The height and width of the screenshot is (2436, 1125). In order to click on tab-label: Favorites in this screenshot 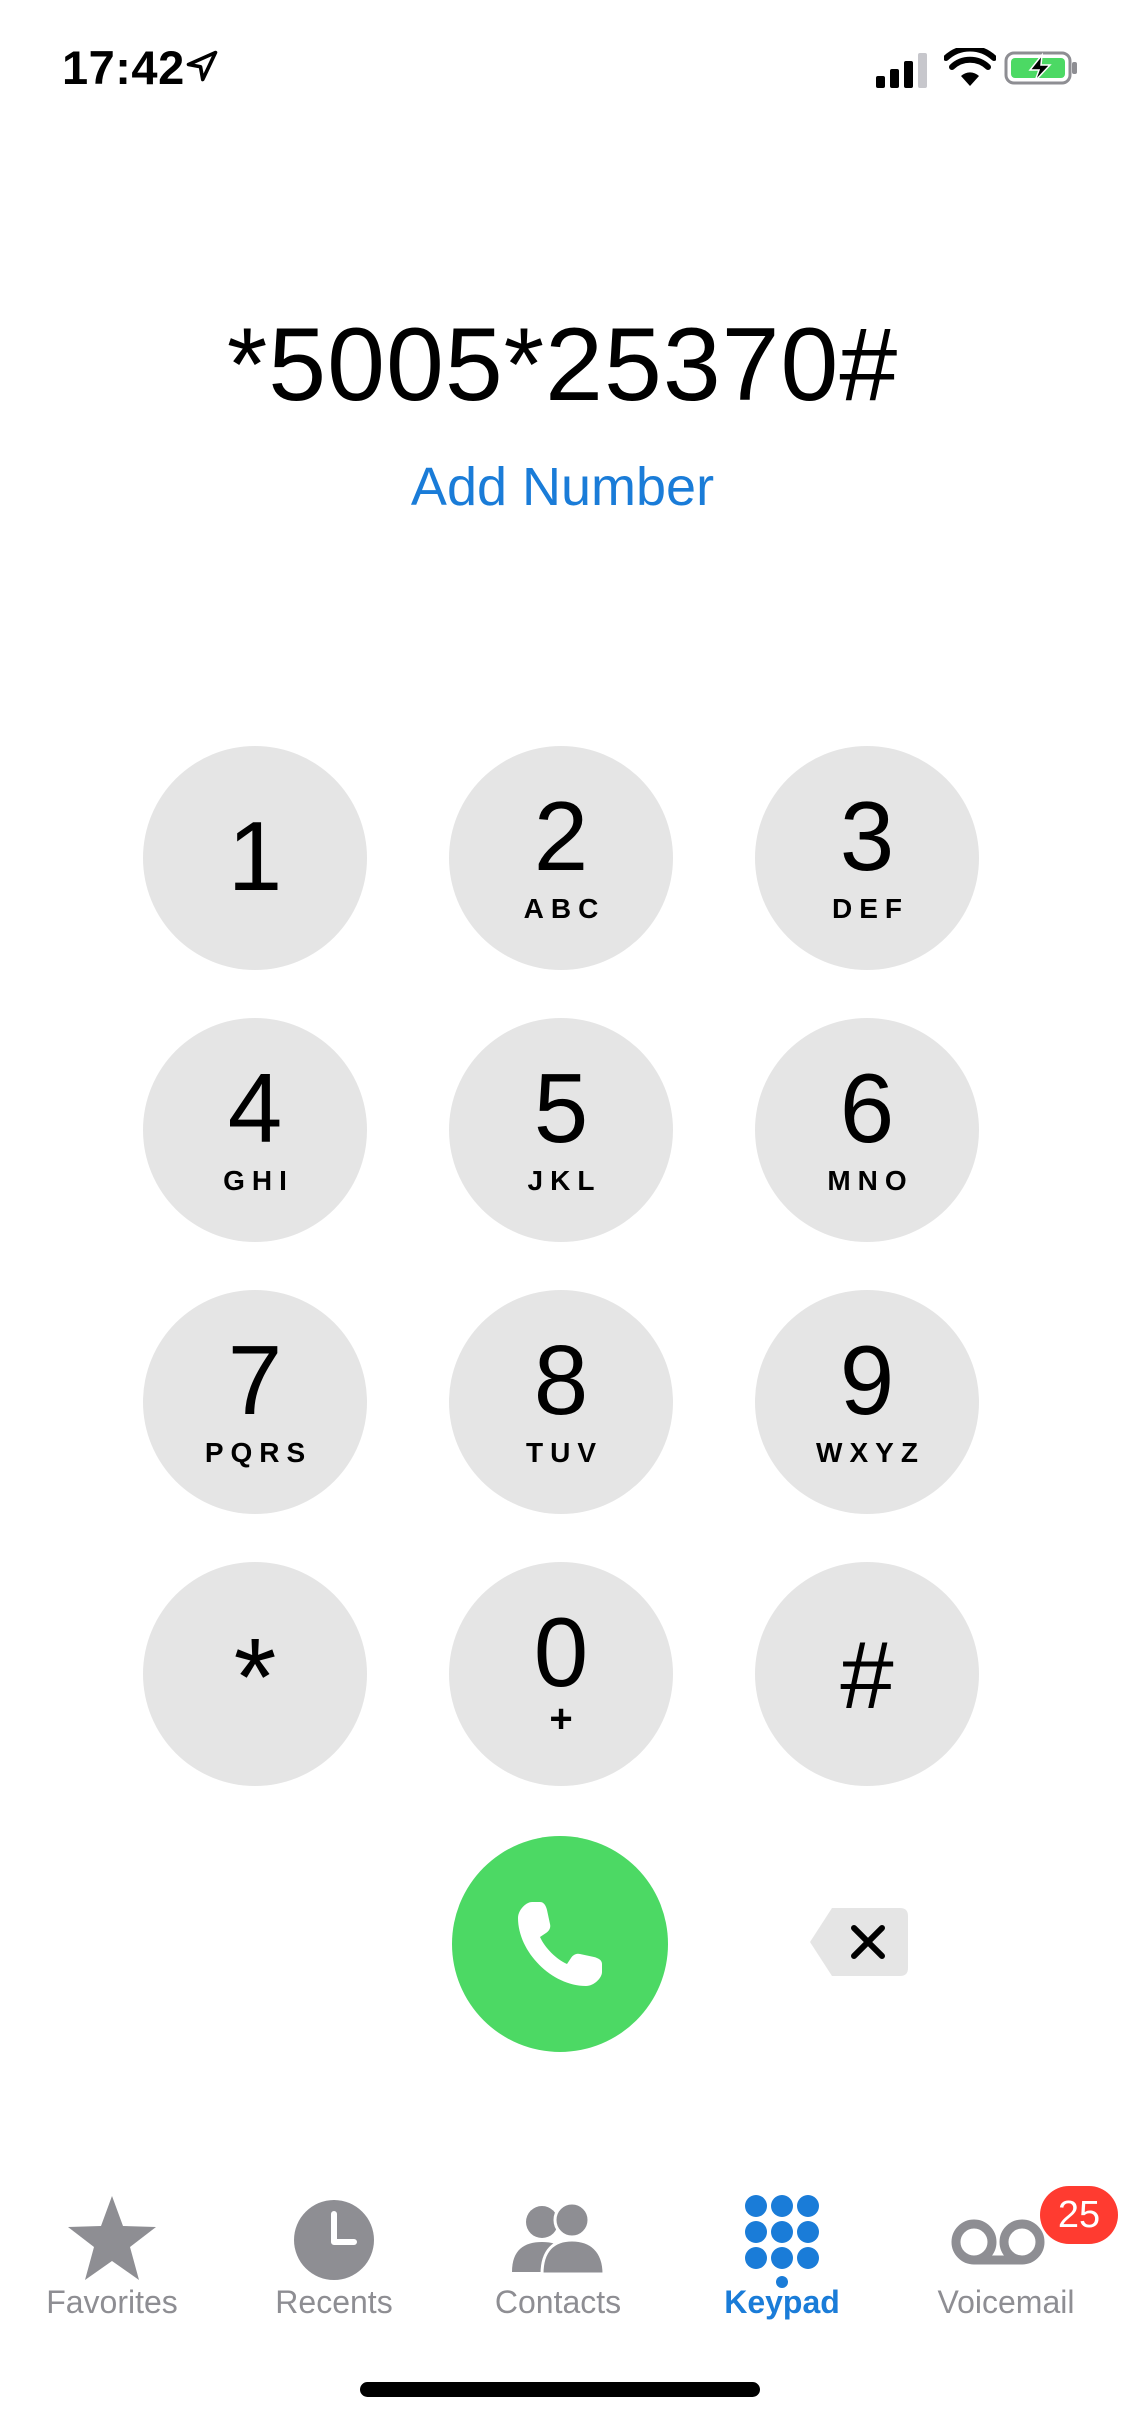, I will do `click(112, 2302)`.